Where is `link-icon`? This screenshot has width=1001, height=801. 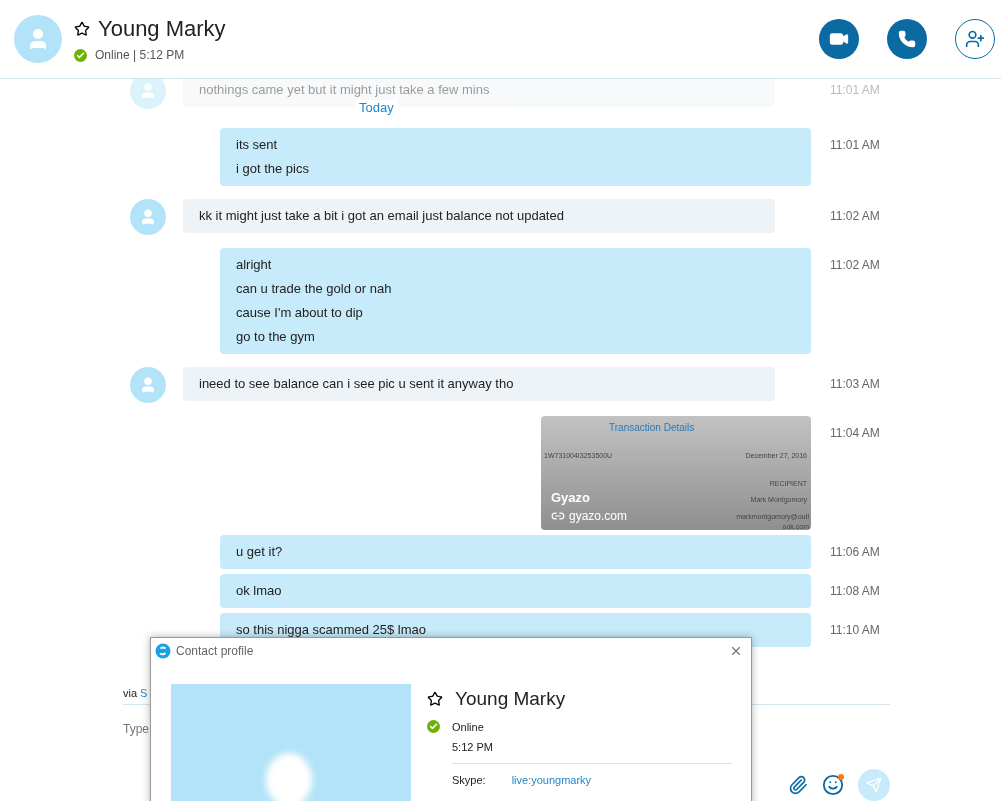
link-icon is located at coordinates (558, 516).